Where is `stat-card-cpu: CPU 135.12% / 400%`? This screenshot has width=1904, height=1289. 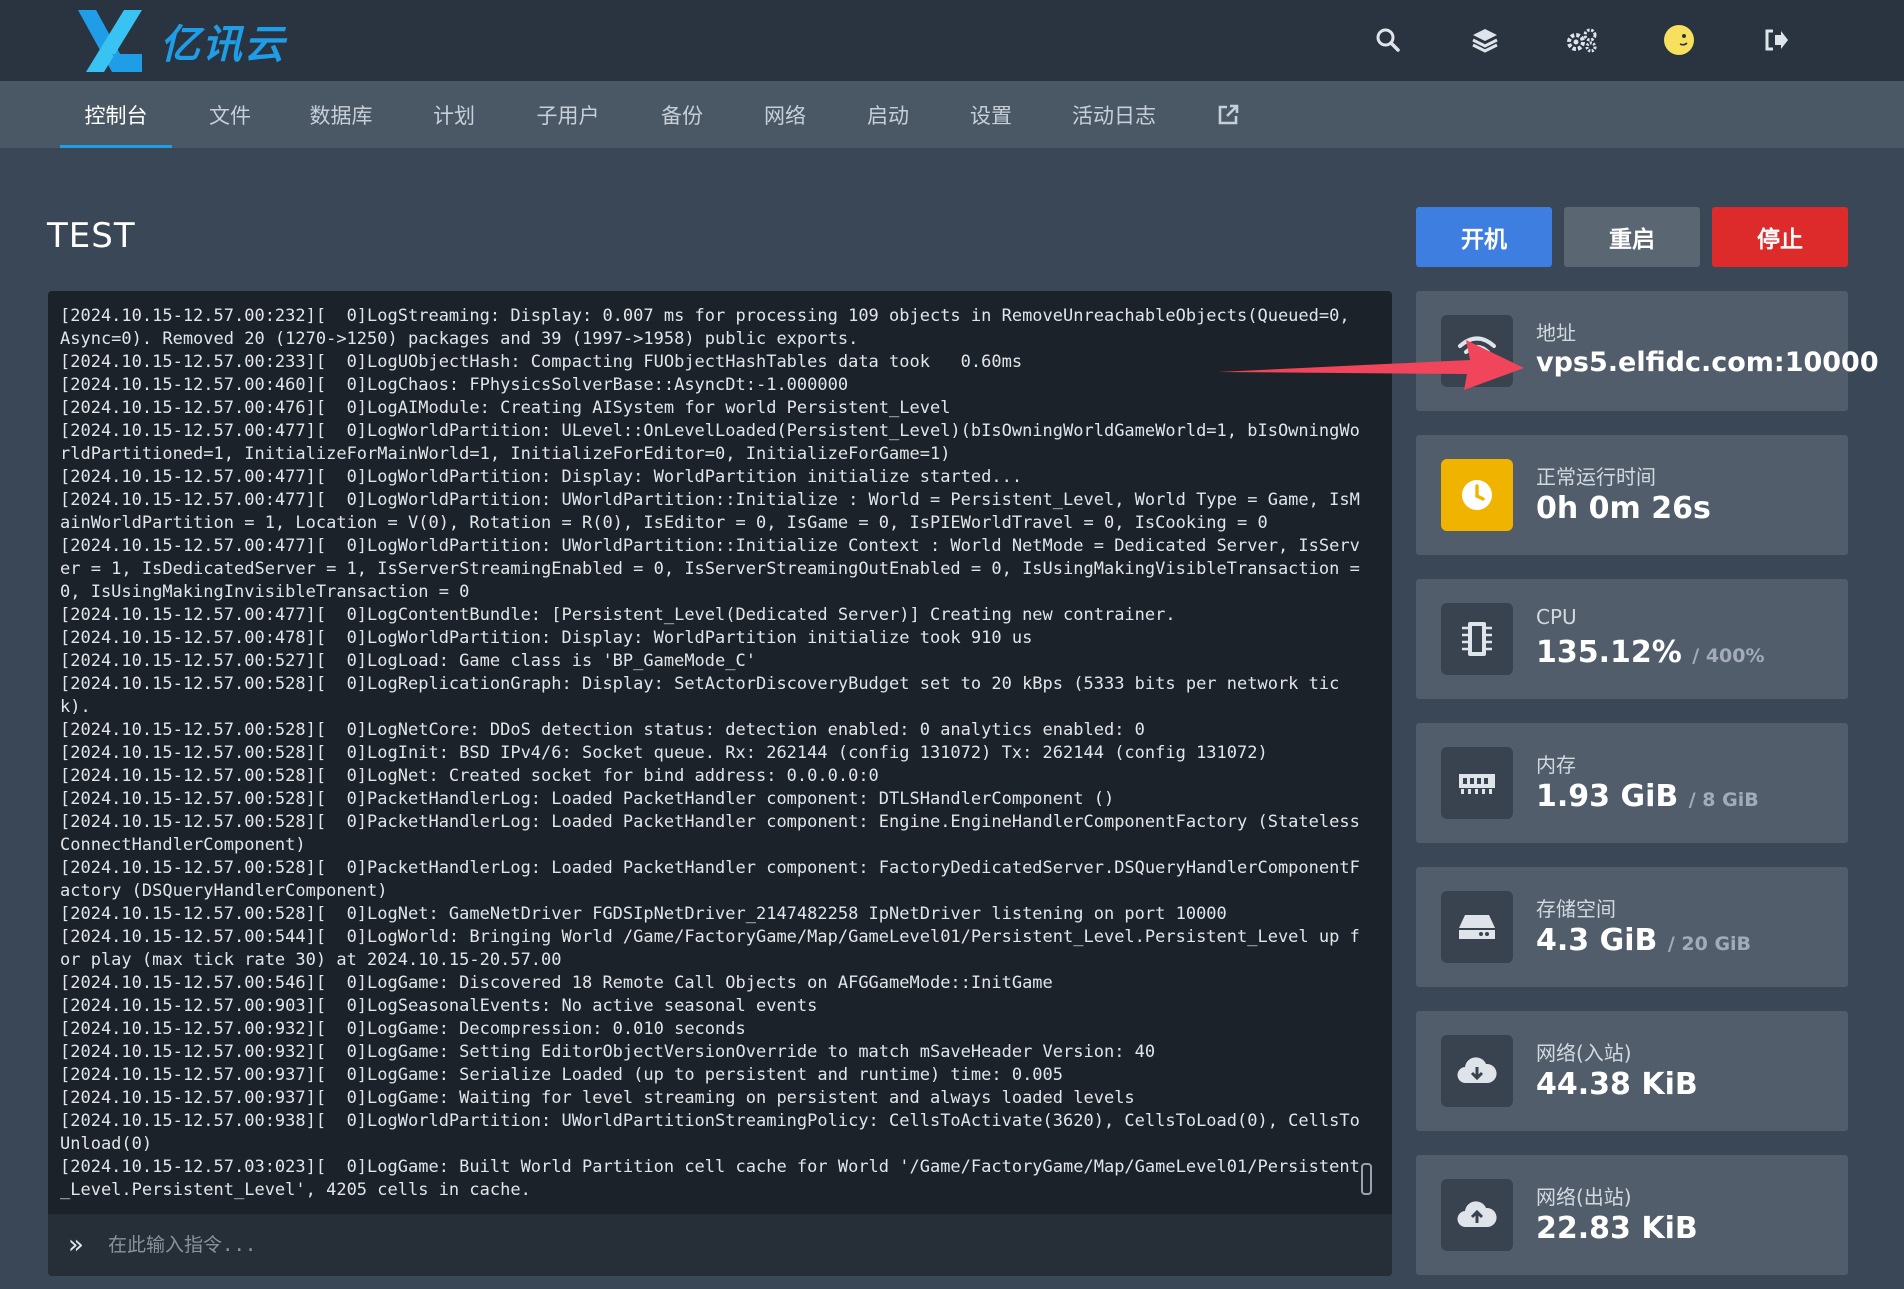 stat-card-cpu: CPU 135.12% / 400% is located at coordinates (1632, 639).